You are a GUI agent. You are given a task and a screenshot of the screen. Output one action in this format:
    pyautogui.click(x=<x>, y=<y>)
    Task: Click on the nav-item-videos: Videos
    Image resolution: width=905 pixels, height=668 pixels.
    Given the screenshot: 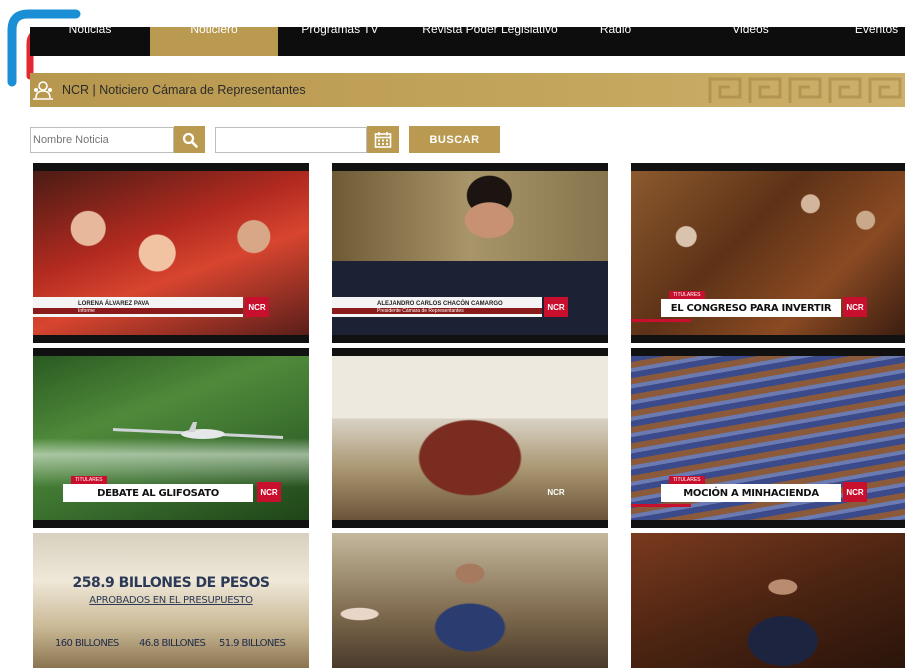 What is the action you would take?
    pyautogui.click(x=750, y=41)
    